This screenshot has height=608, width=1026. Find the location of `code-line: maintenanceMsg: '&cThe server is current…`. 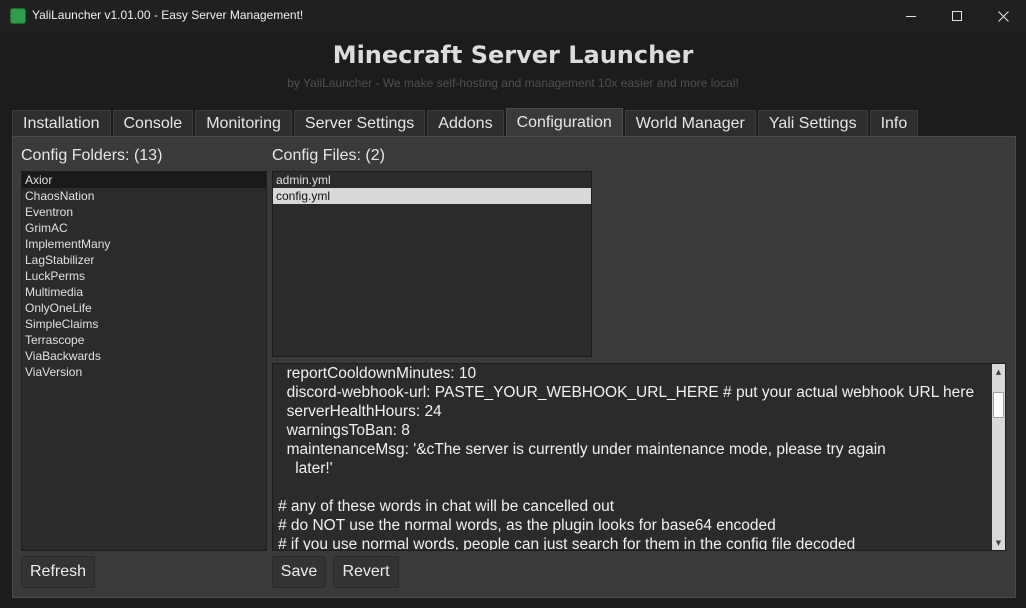

code-line: maintenanceMsg: '&cThe server is current… is located at coordinates (582, 449).